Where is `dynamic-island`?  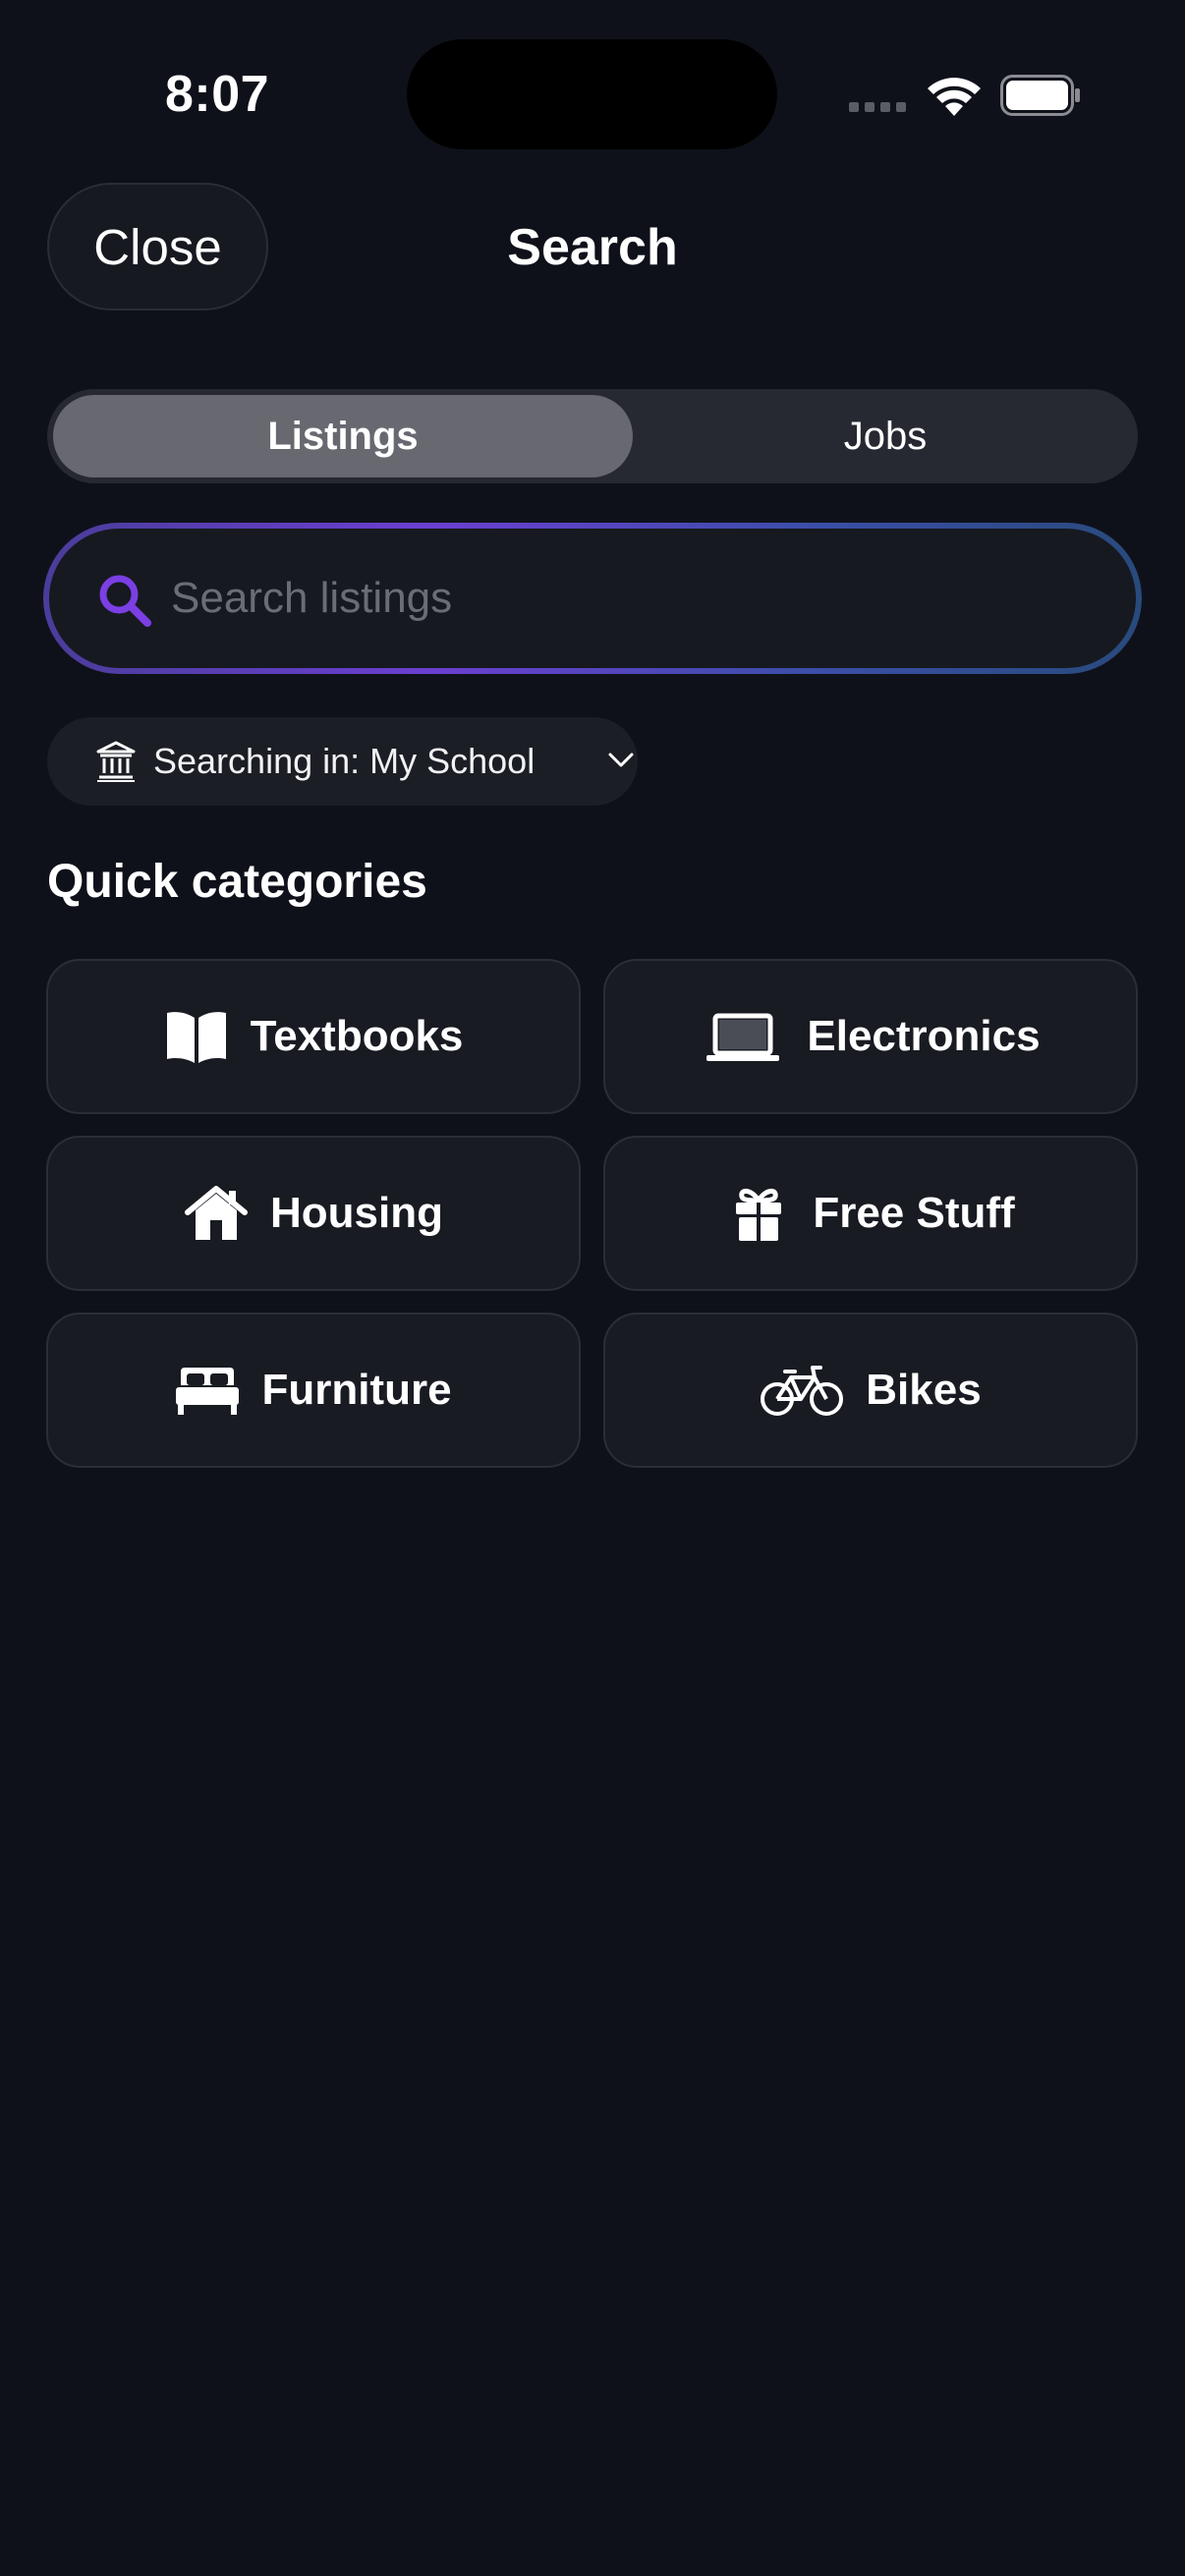 dynamic-island is located at coordinates (592, 94).